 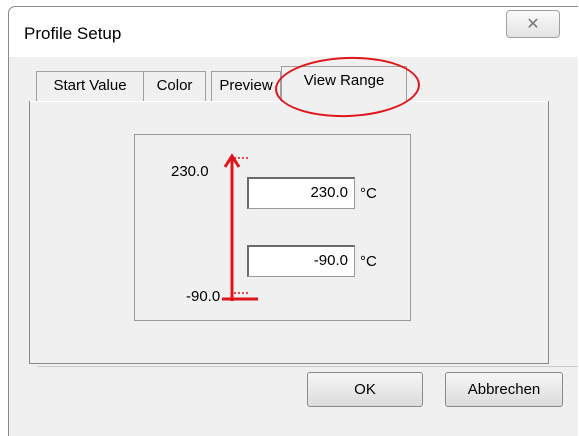 I want to click on min-range-label: -90.0, so click(x=203, y=296).